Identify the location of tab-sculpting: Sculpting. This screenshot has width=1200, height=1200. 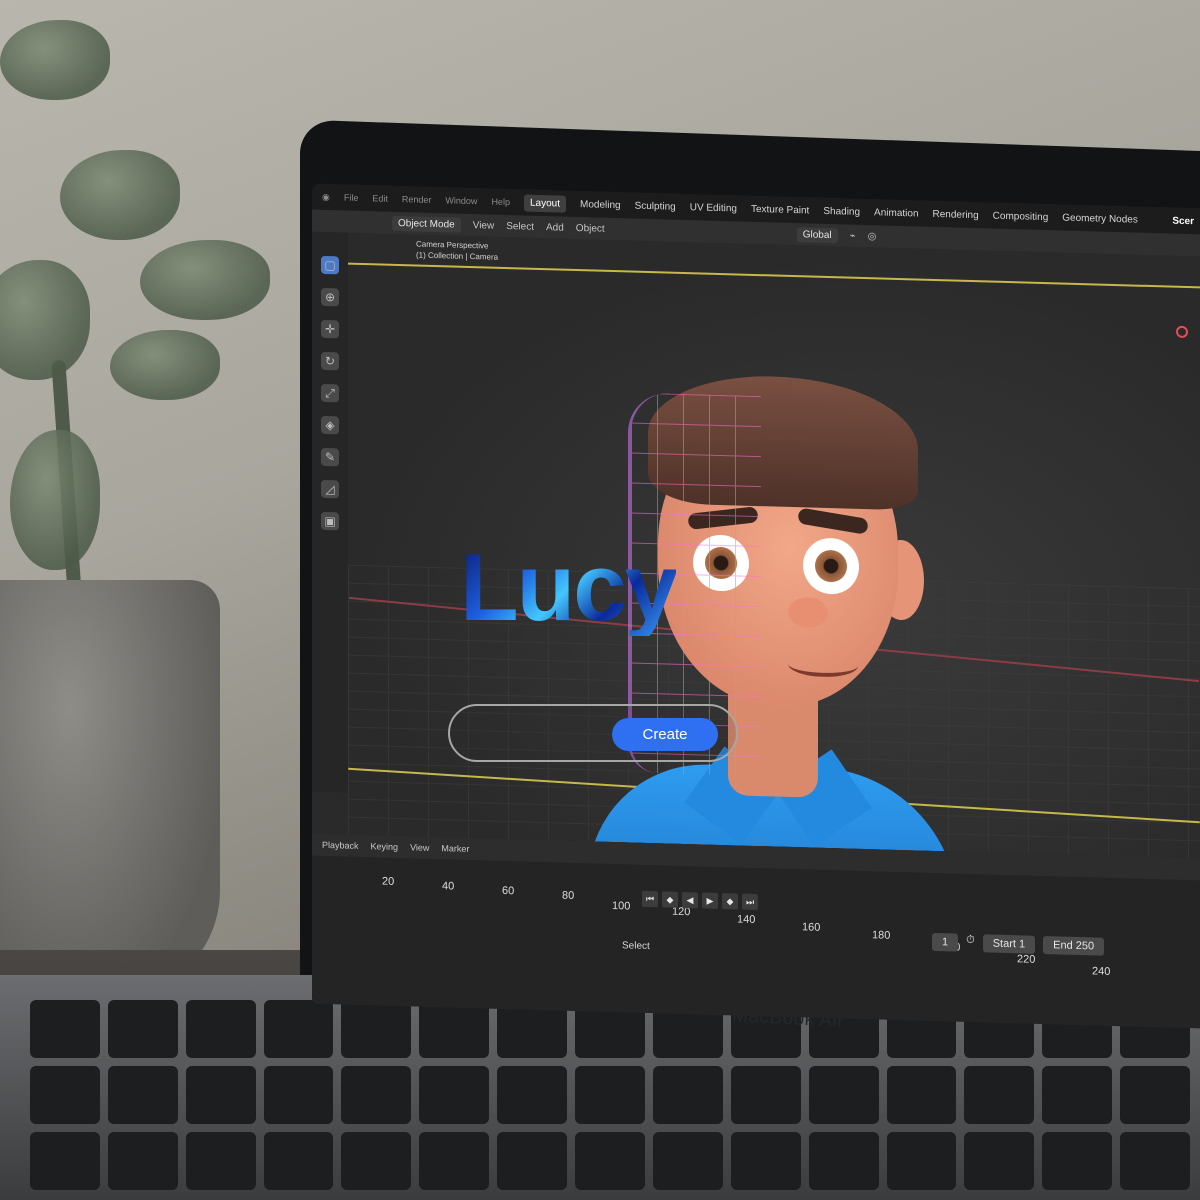
(655, 206).